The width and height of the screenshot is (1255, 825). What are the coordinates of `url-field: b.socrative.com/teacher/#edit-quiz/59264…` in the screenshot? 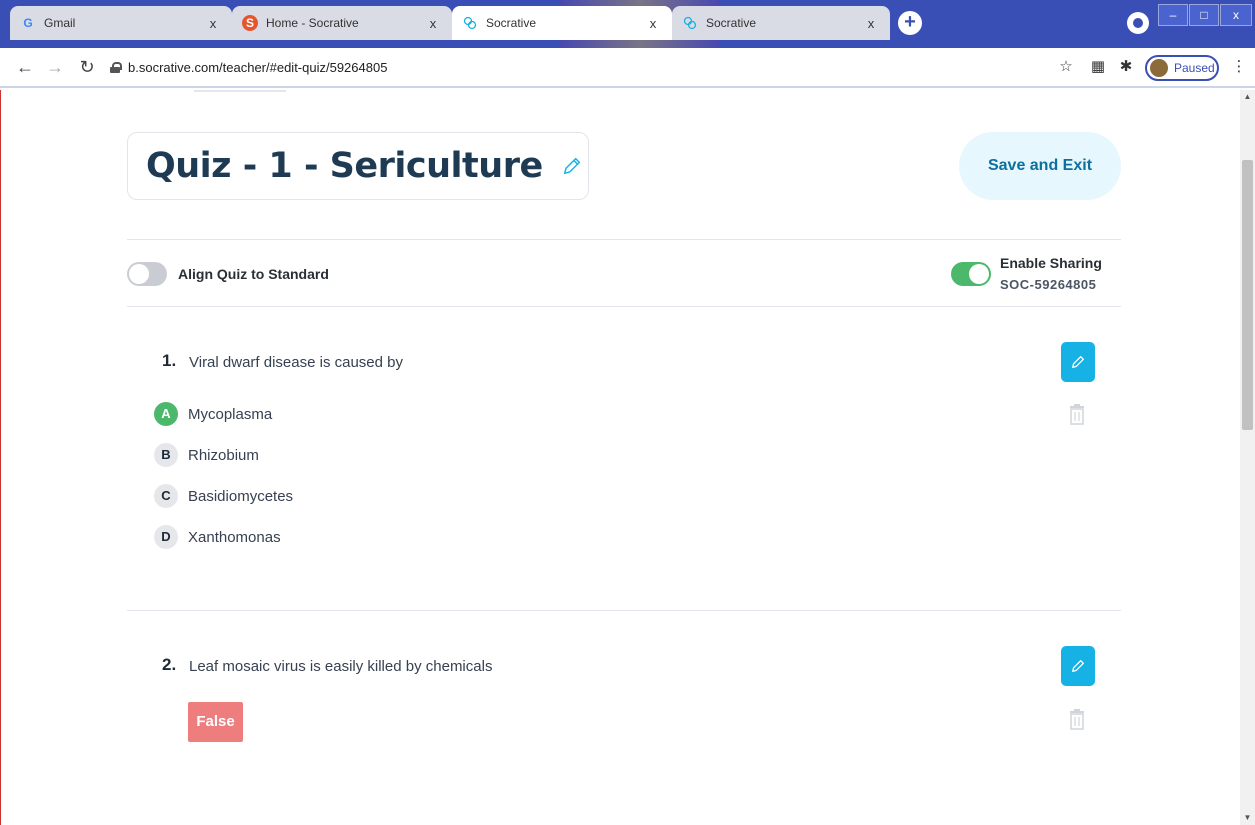 It's located at (590, 67).